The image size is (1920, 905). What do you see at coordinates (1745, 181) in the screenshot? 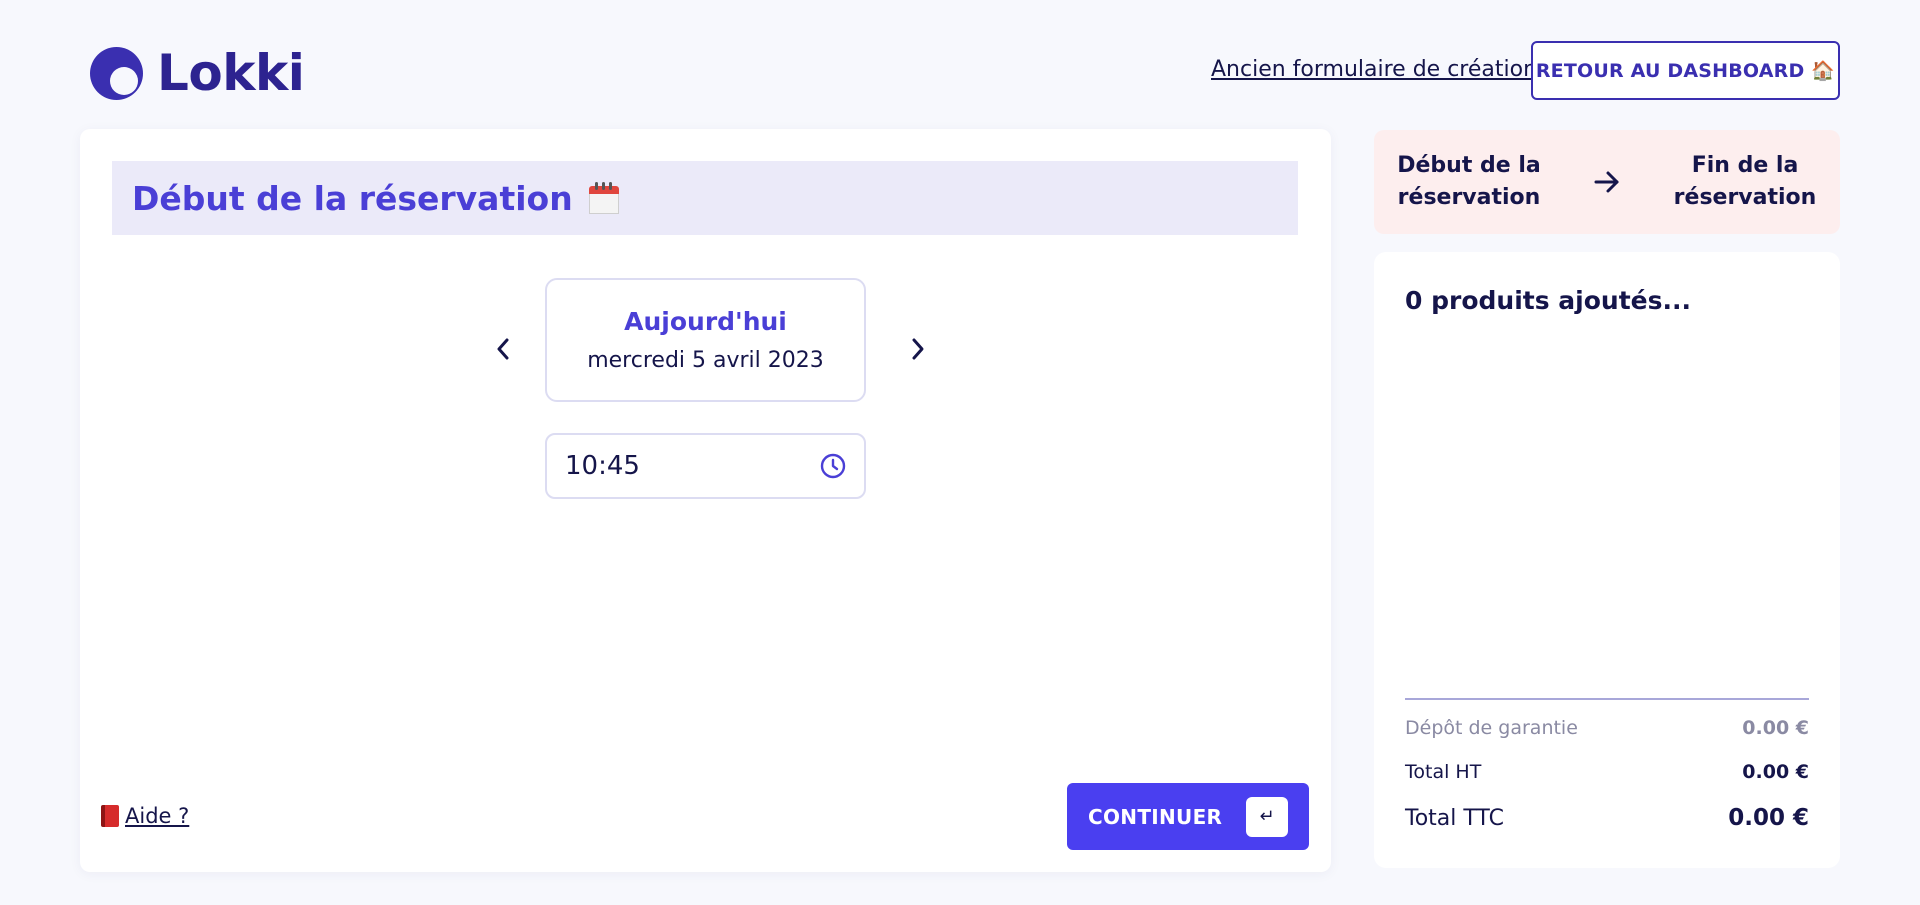
I see `step-end: Fin de la réservation` at bounding box center [1745, 181].